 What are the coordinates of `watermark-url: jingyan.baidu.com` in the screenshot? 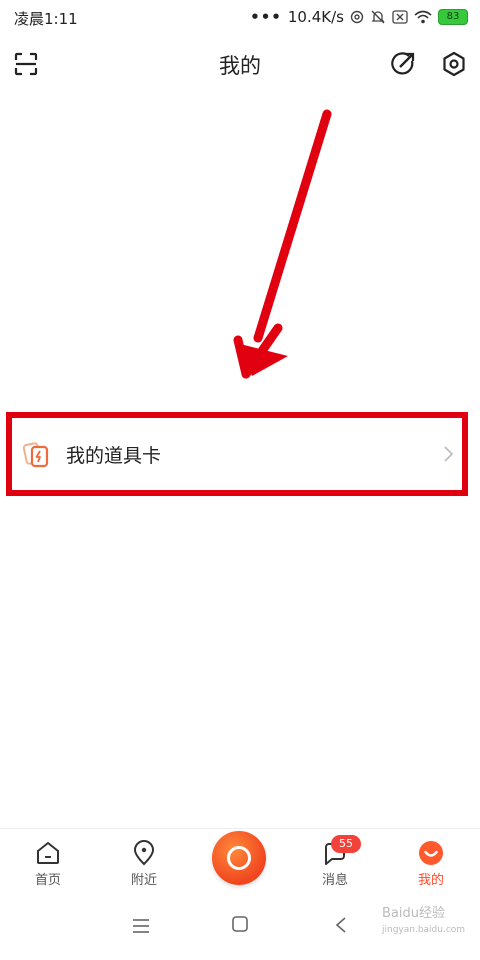 It's located at (424, 930).